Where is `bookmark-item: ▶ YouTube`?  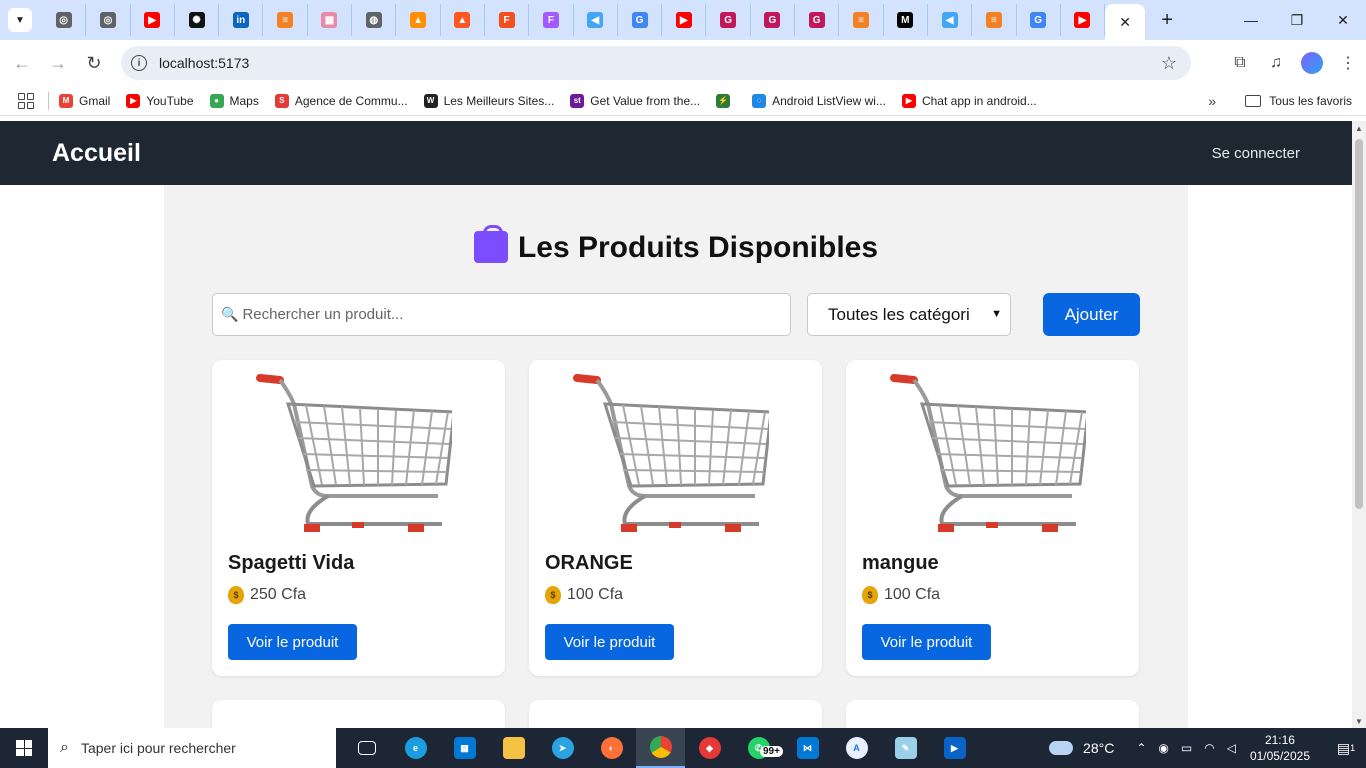
bookmark-item: ▶ YouTube is located at coordinates (160, 100).